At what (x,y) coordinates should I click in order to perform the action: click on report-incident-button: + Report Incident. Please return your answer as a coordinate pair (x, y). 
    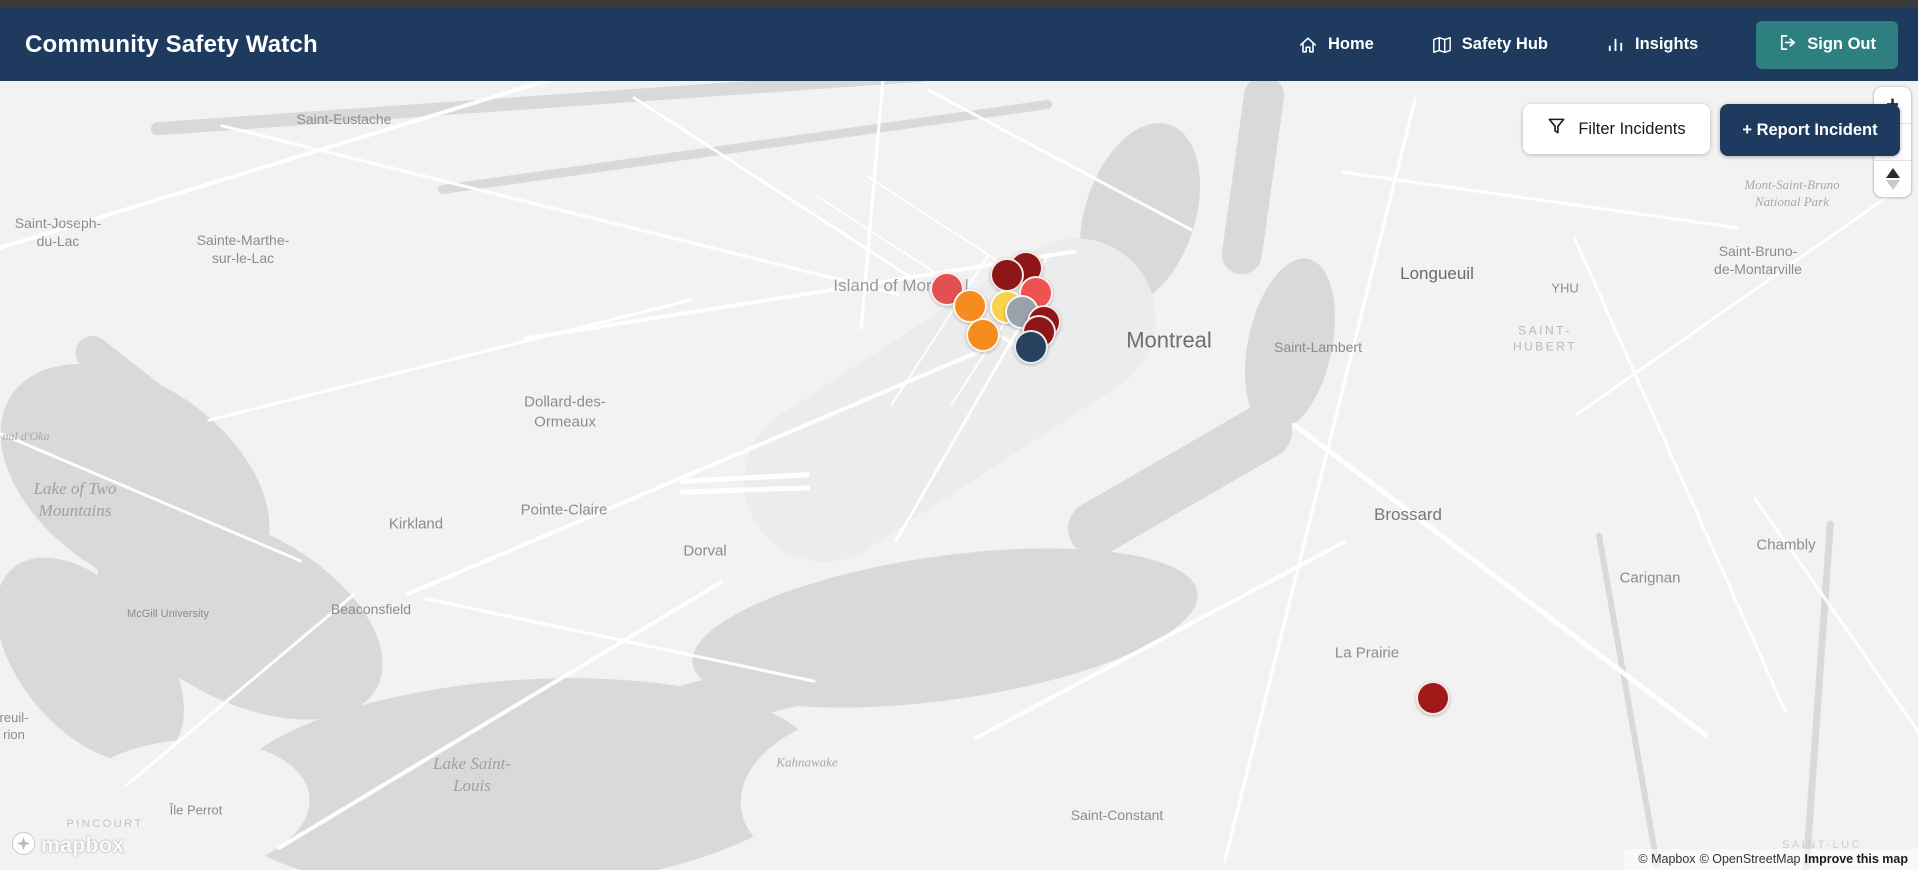
    Looking at the image, I should click on (1810, 130).